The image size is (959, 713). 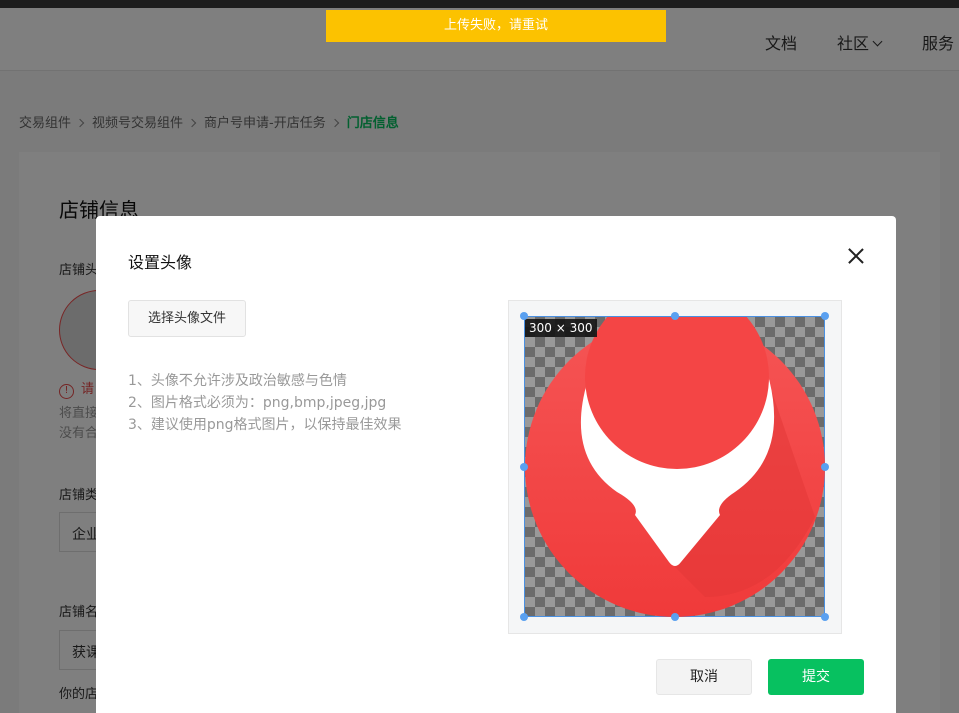 I want to click on cancel-button: 取消, so click(x=704, y=677).